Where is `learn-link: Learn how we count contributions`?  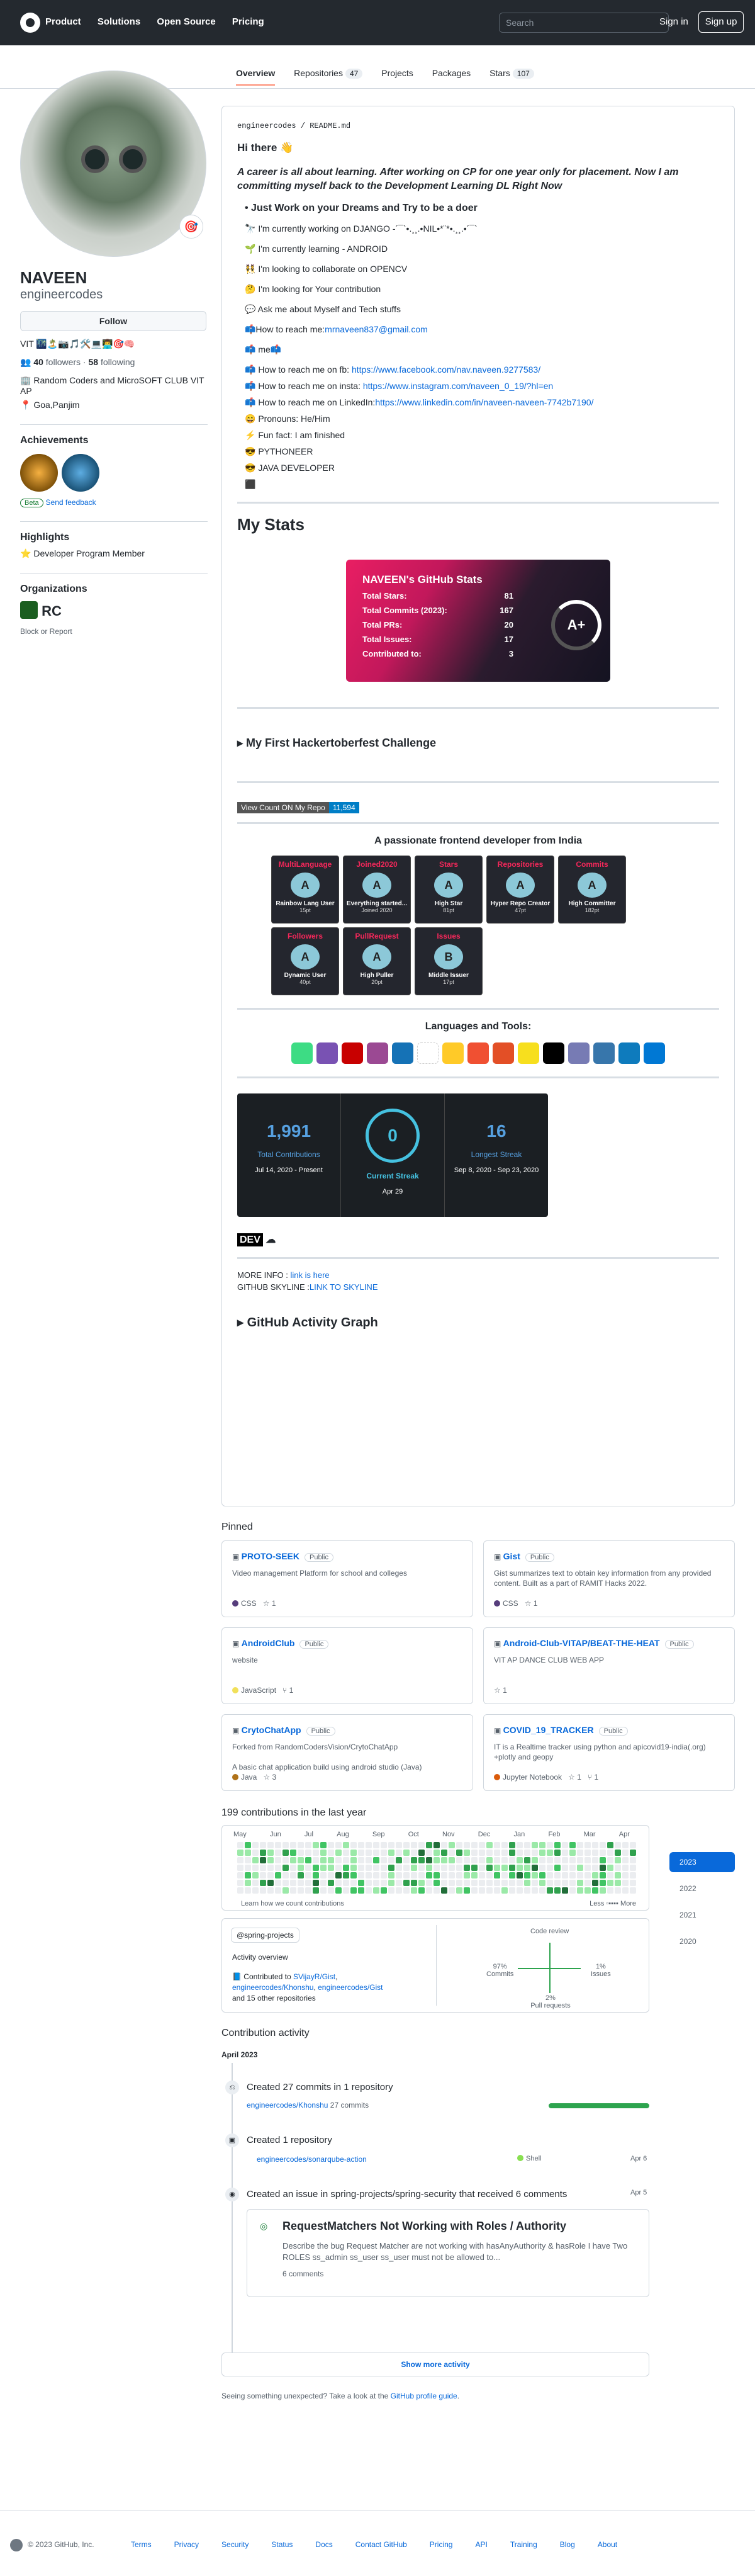 learn-link: Learn how we count contributions is located at coordinates (292, 1903).